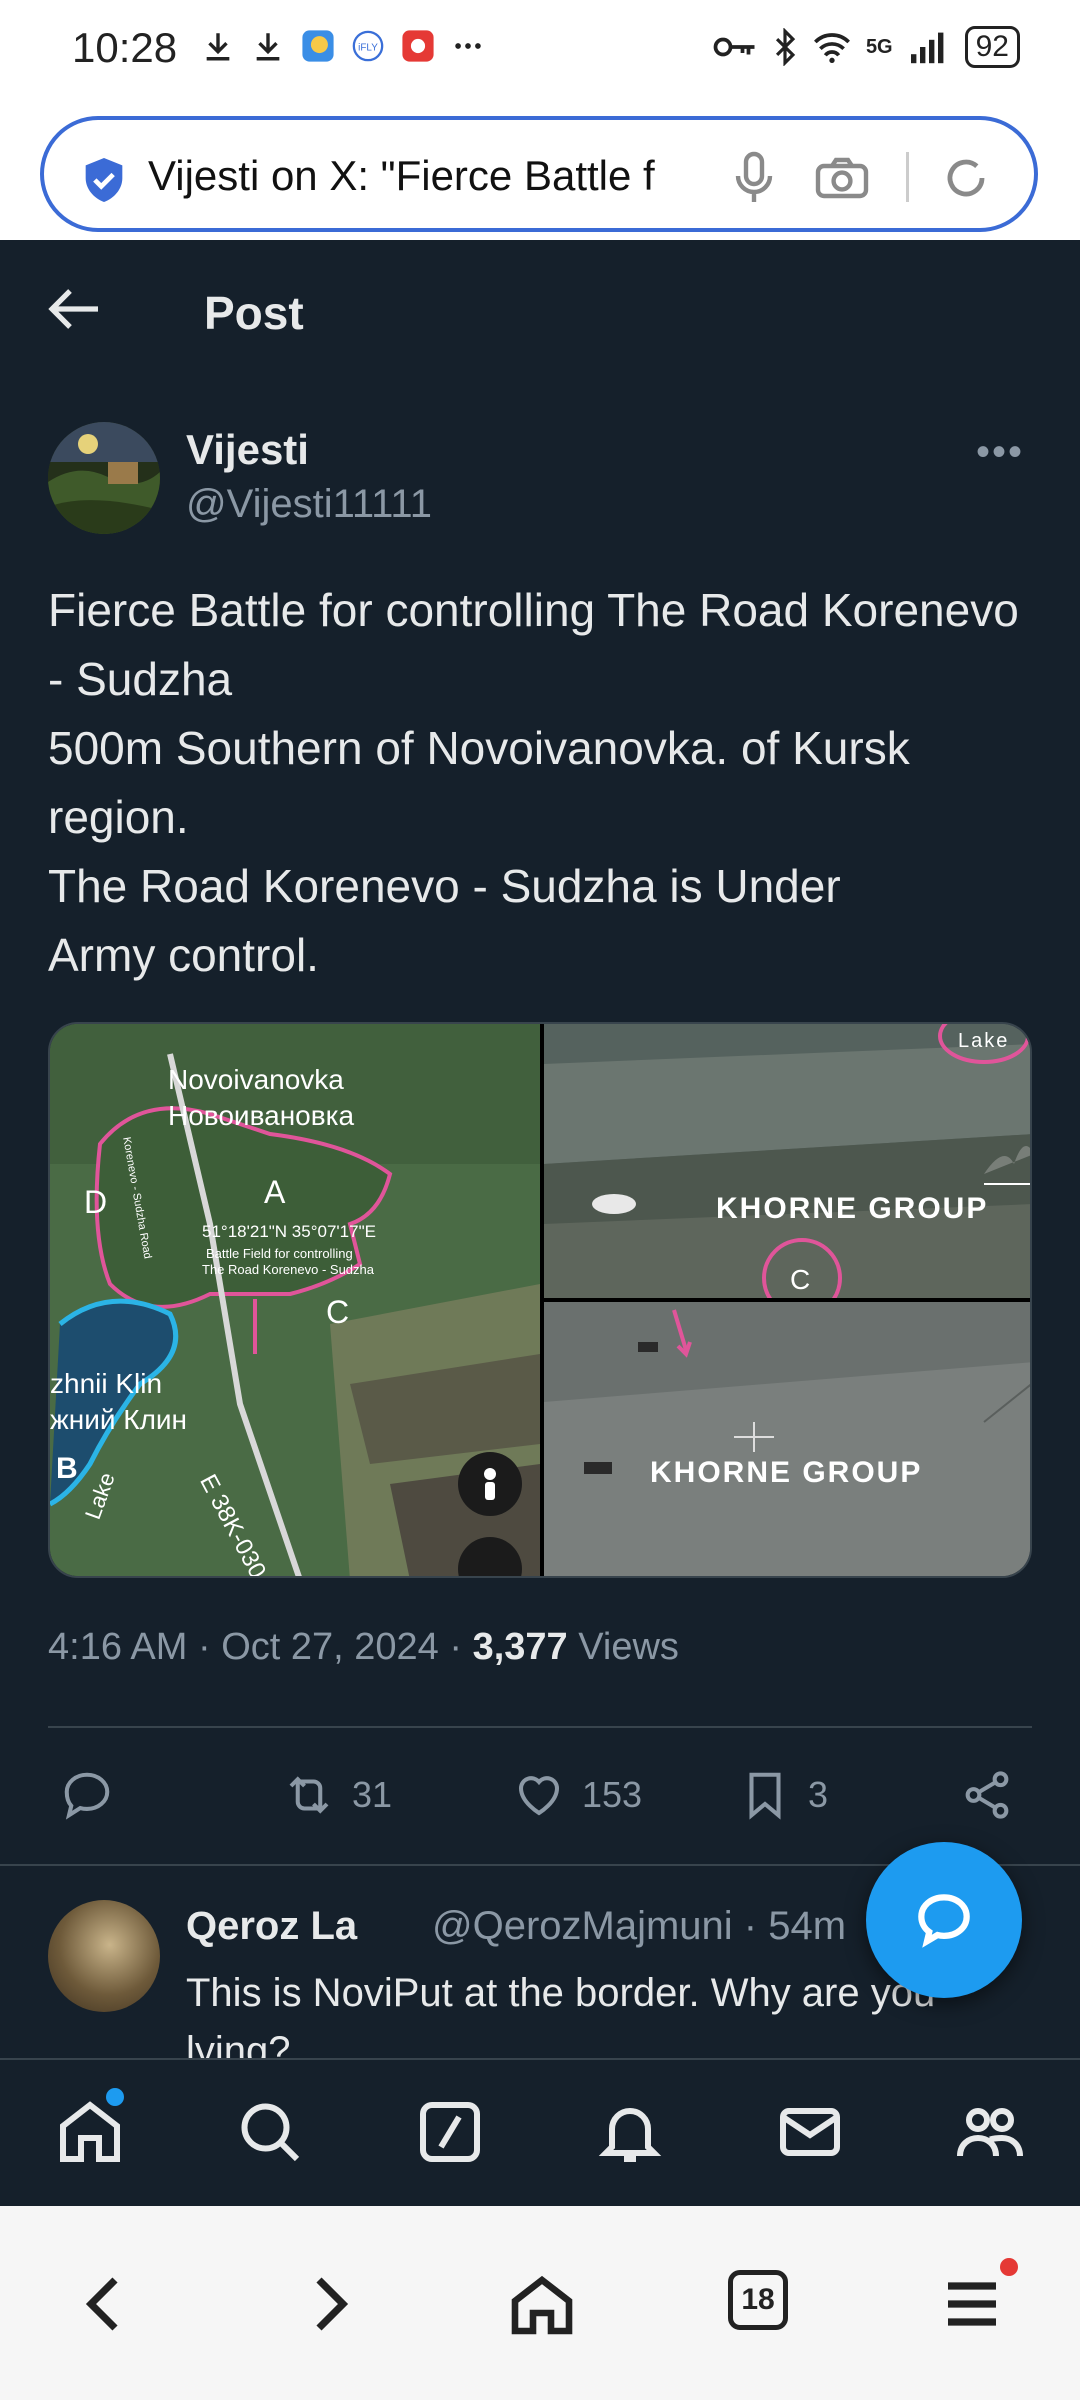 The width and height of the screenshot is (1080, 2400). Describe the element at coordinates (271, 1926) in the screenshot. I see `reply-author-name: Qeroz La` at that location.